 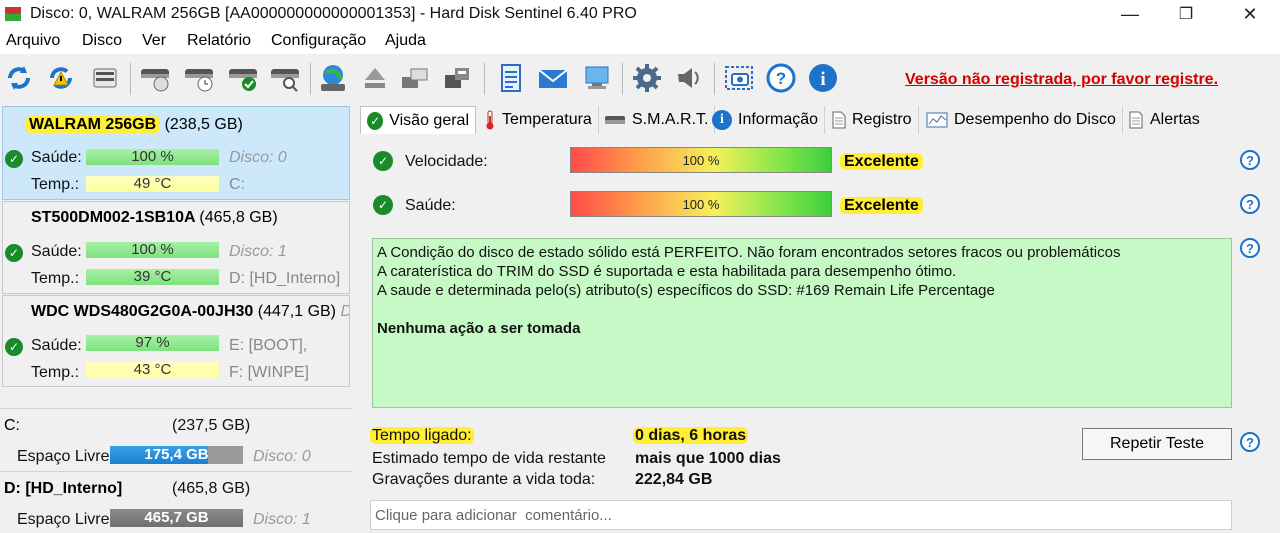 What do you see at coordinates (237, 184) in the screenshot?
I see `volume-ref: C:` at bounding box center [237, 184].